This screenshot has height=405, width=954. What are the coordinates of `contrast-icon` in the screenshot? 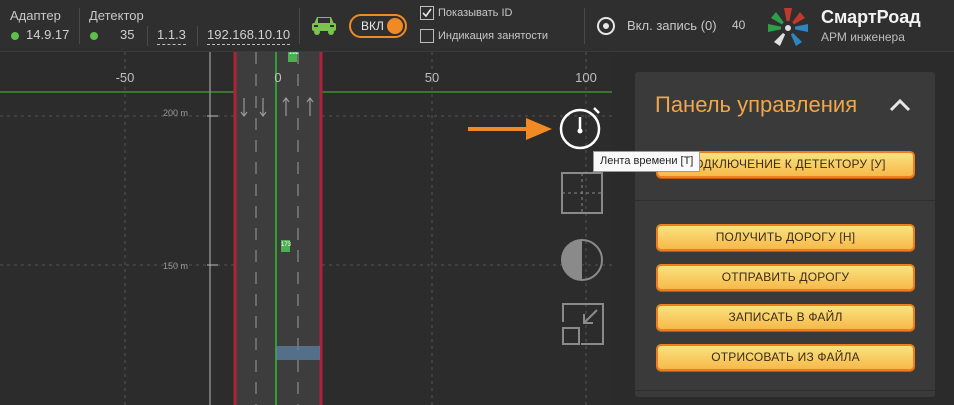 It's located at (582, 262).